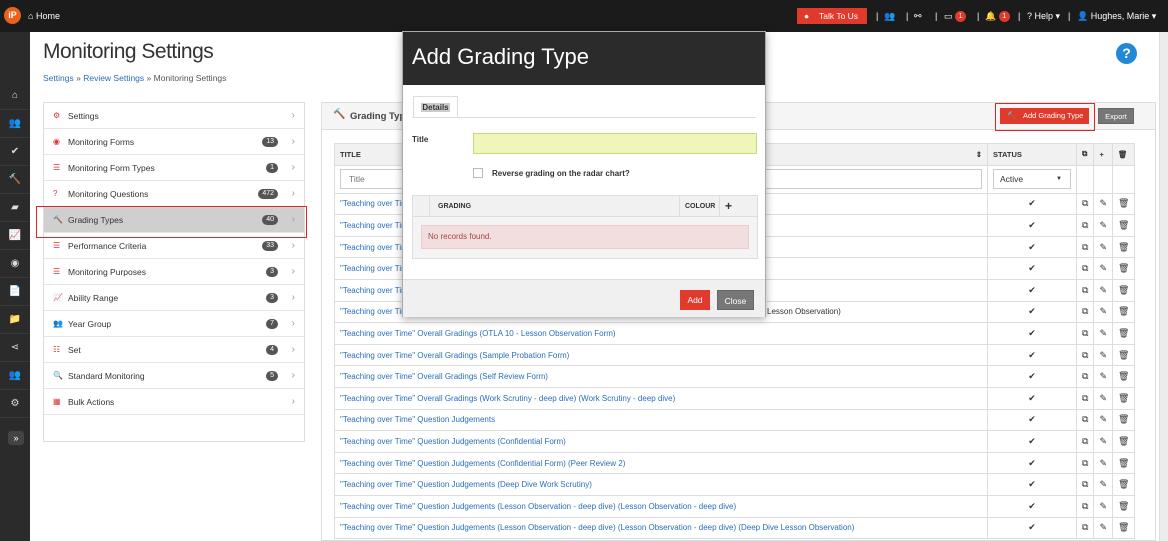 The image size is (1168, 541). What do you see at coordinates (15, 404) in the screenshot?
I see `gears-icon: ⚙` at bounding box center [15, 404].